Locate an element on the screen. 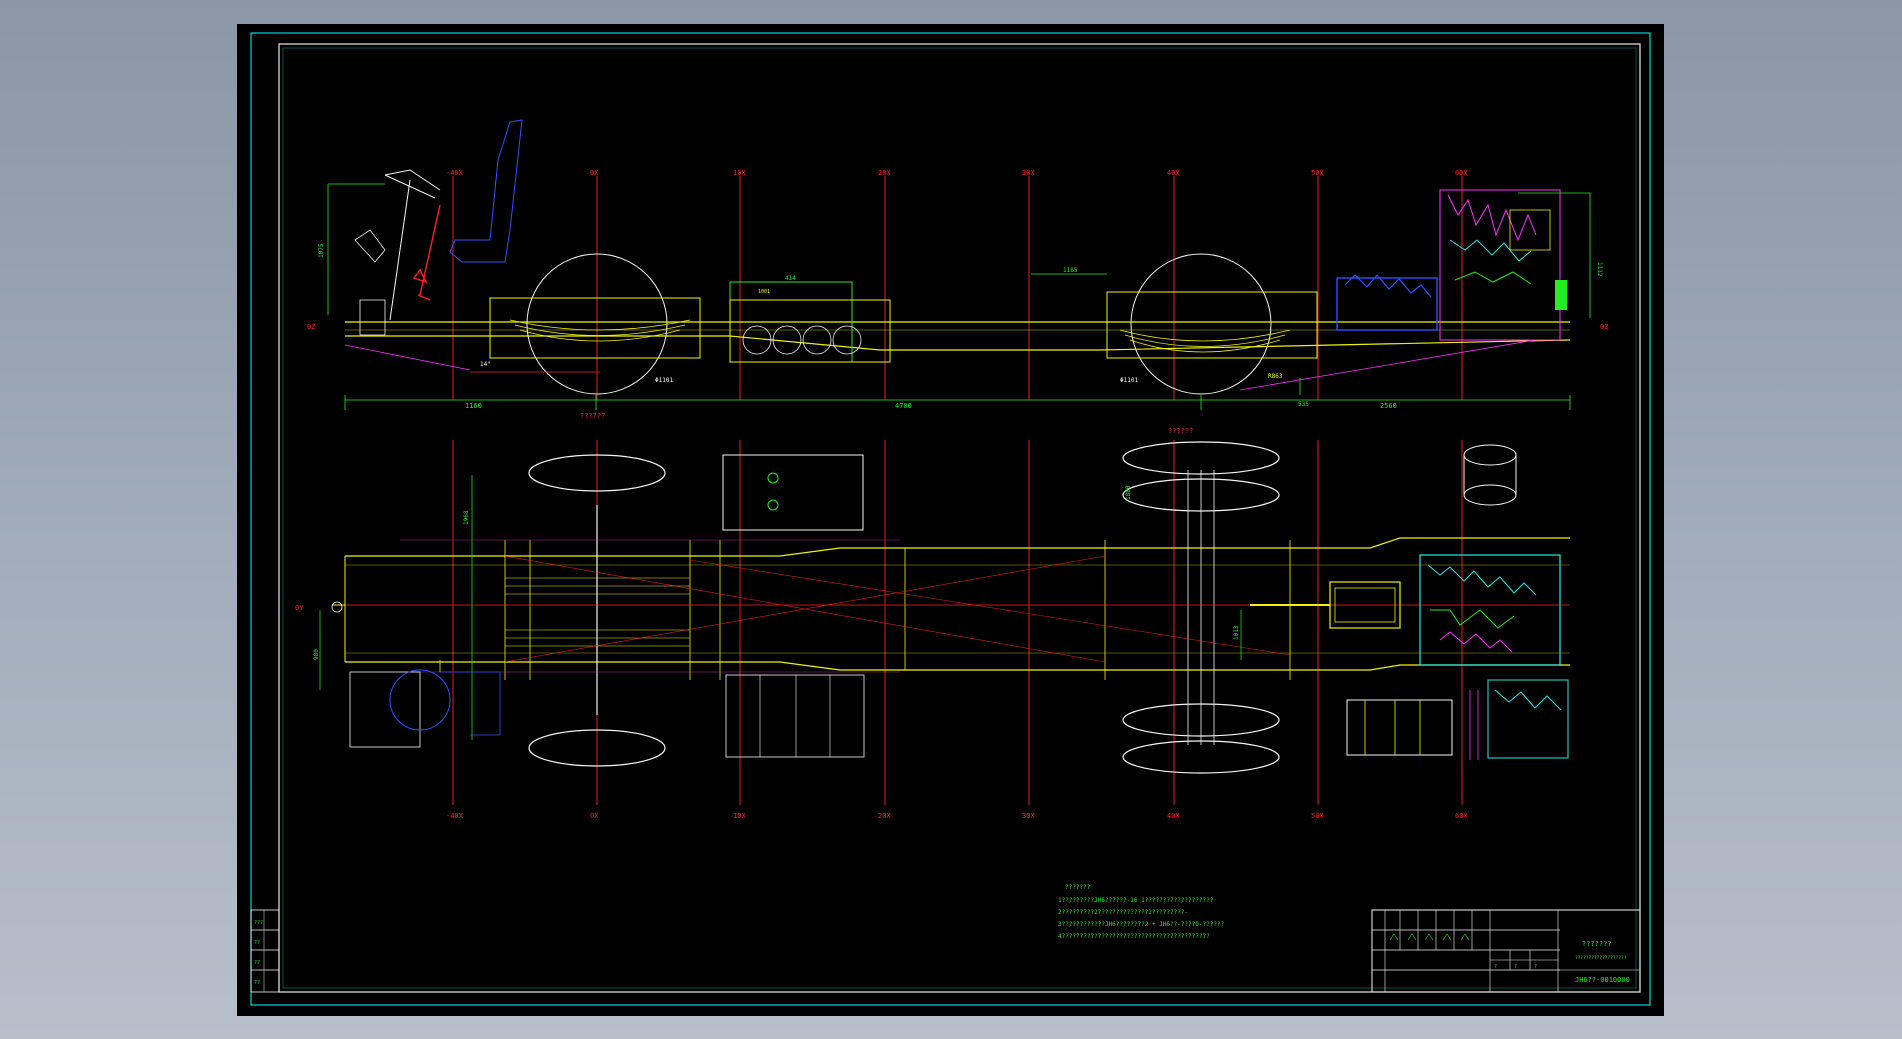 Image resolution: width=1902 pixels, height=1039 pixels. dim-small: 535 is located at coordinates (1303, 404).